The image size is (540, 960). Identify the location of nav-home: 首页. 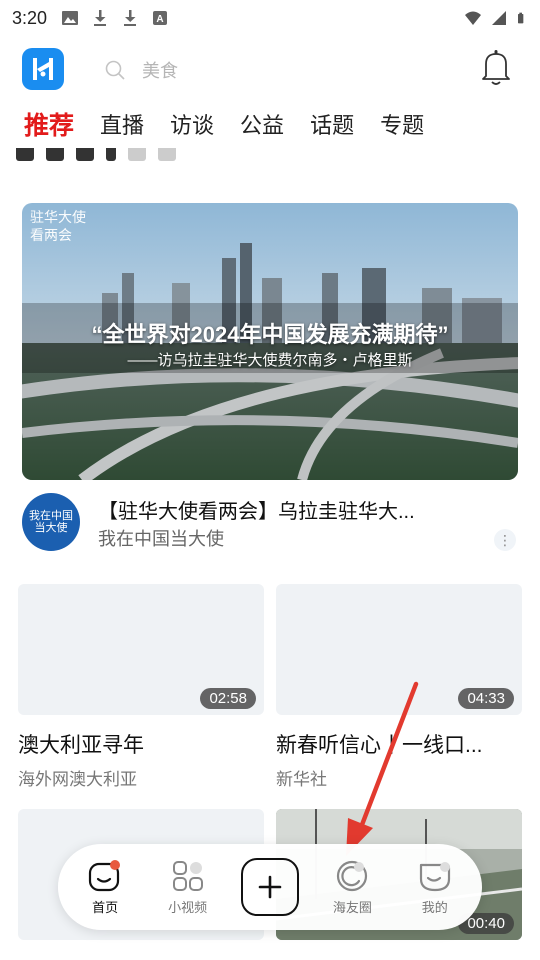
(105, 887).